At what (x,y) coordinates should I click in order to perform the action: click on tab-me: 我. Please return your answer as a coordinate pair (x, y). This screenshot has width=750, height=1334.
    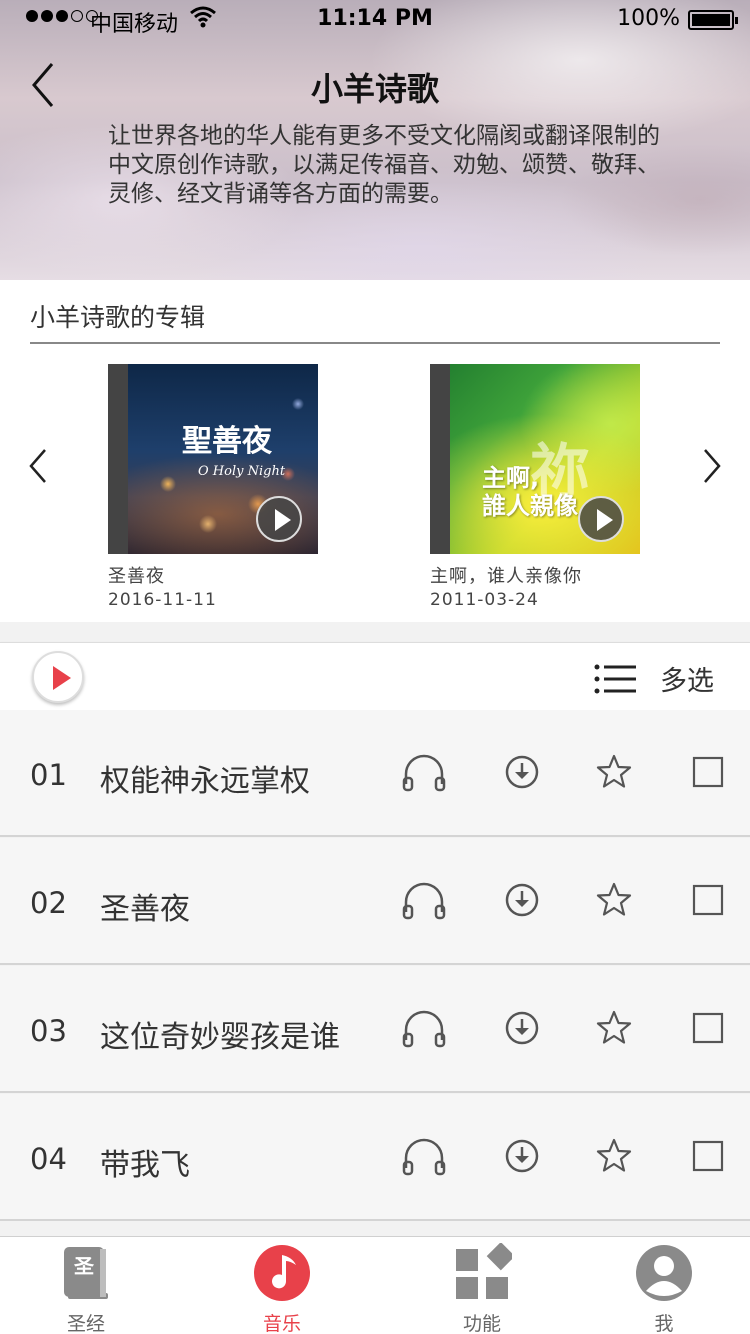
    Looking at the image, I should click on (664, 1285).